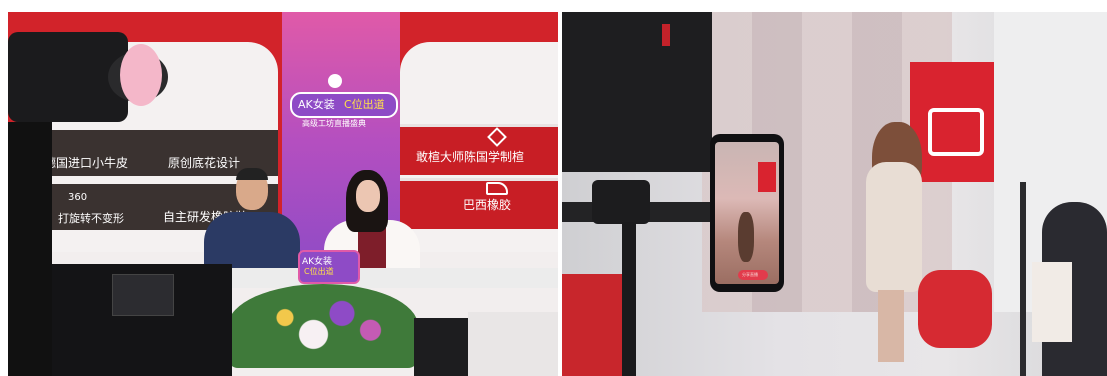 Image resolution: width=1107 pixels, height=376 pixels. I want to click on male-host-hair, so click(252, 174).